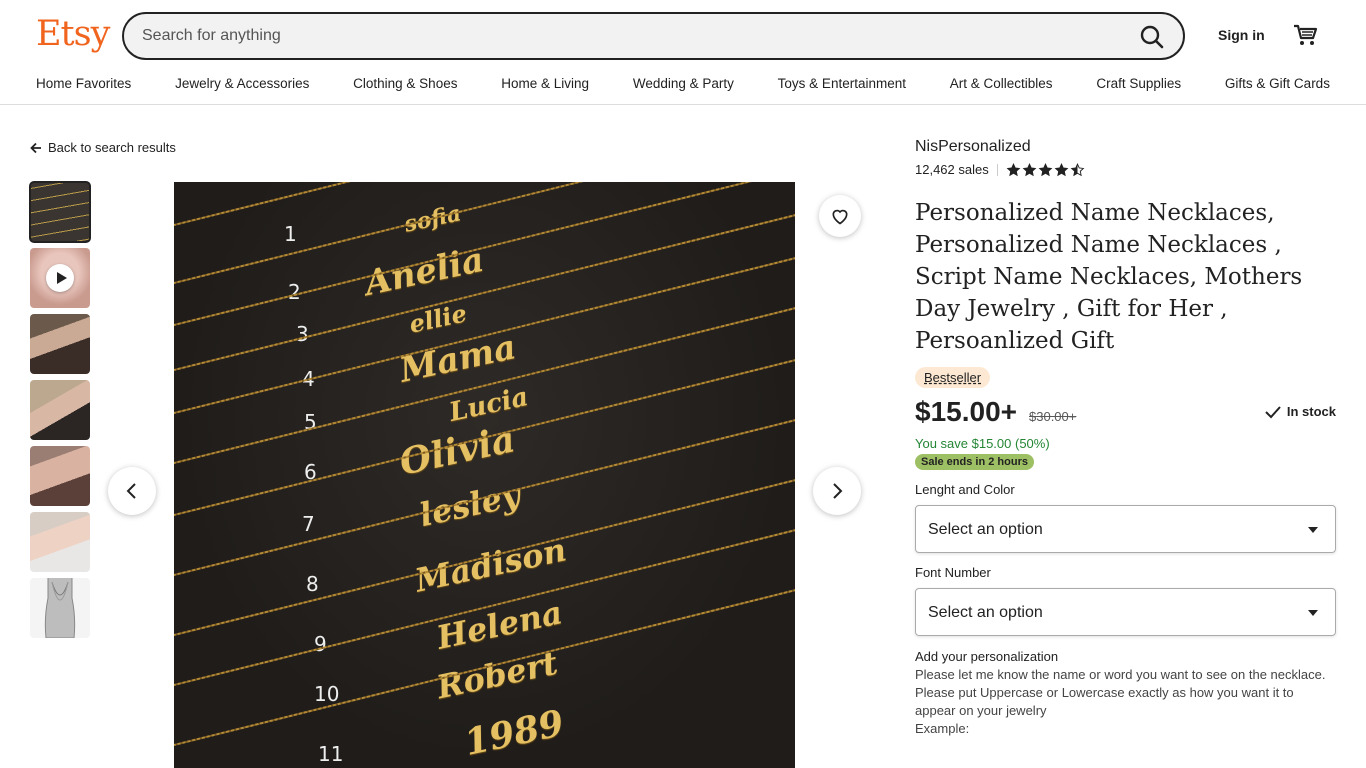 The image size is (1366, 768). I want to click on necklace-name-sample: Lucia, so click(488, 405).